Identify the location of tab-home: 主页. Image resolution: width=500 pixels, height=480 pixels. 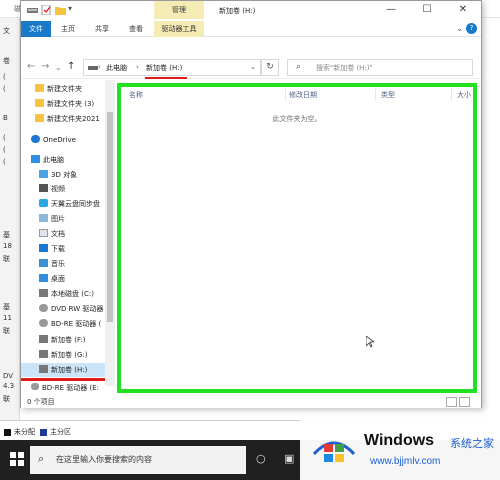
(68, 29).